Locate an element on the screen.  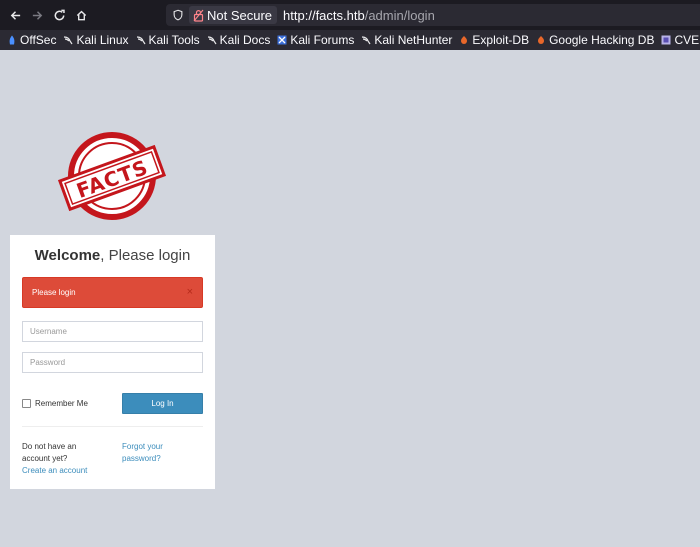
remember-me-checkbox is located at coordinates (26, 403).